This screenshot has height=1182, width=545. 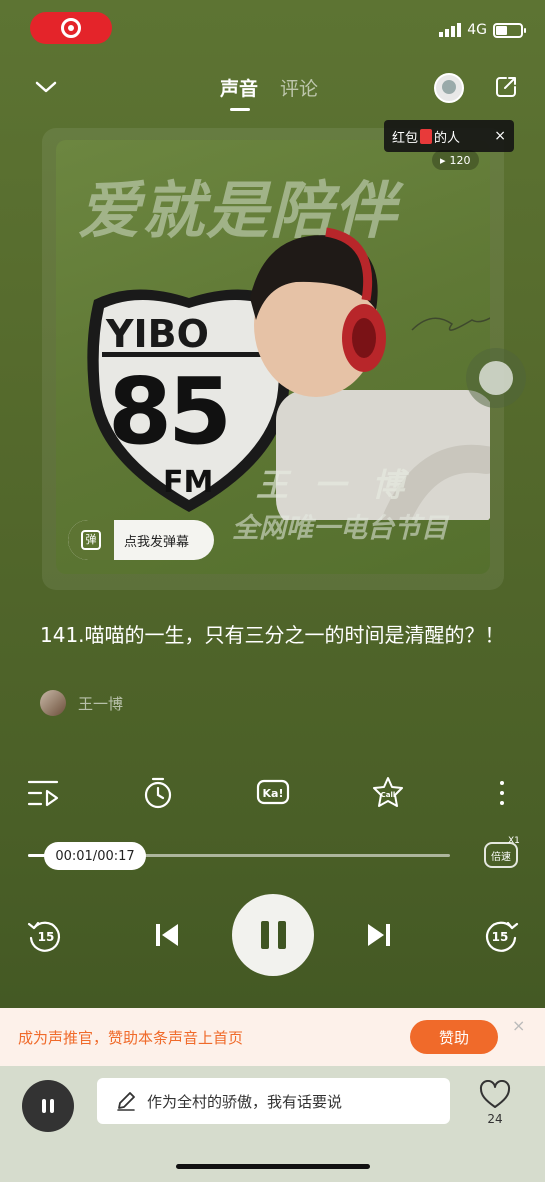 I want to click on track-title: 141.喵喵的一生，只有三分之一的时间是清醒的？！, so click(x=272, y=635).